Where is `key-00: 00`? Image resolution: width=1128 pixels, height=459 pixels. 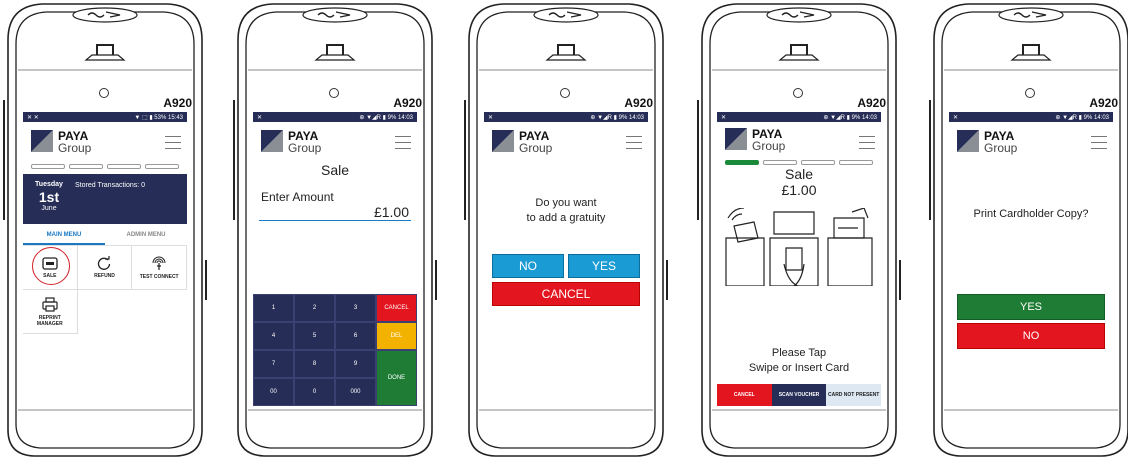 key-00: 00 is located at coordinates (273, 392).